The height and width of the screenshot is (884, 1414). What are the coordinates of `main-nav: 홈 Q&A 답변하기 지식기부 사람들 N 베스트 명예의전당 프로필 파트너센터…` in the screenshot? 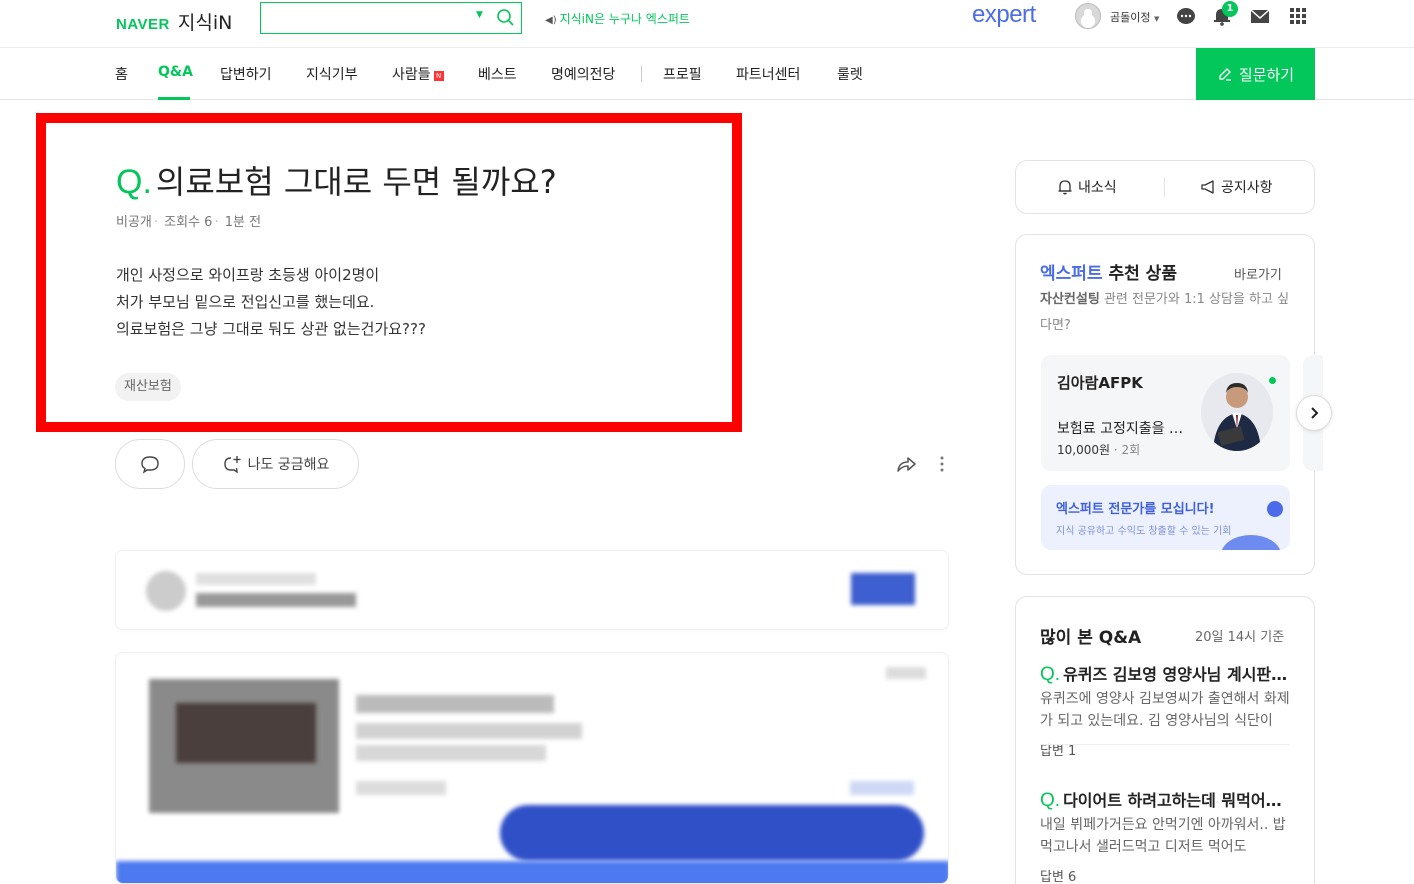 It's located at (707, 74).